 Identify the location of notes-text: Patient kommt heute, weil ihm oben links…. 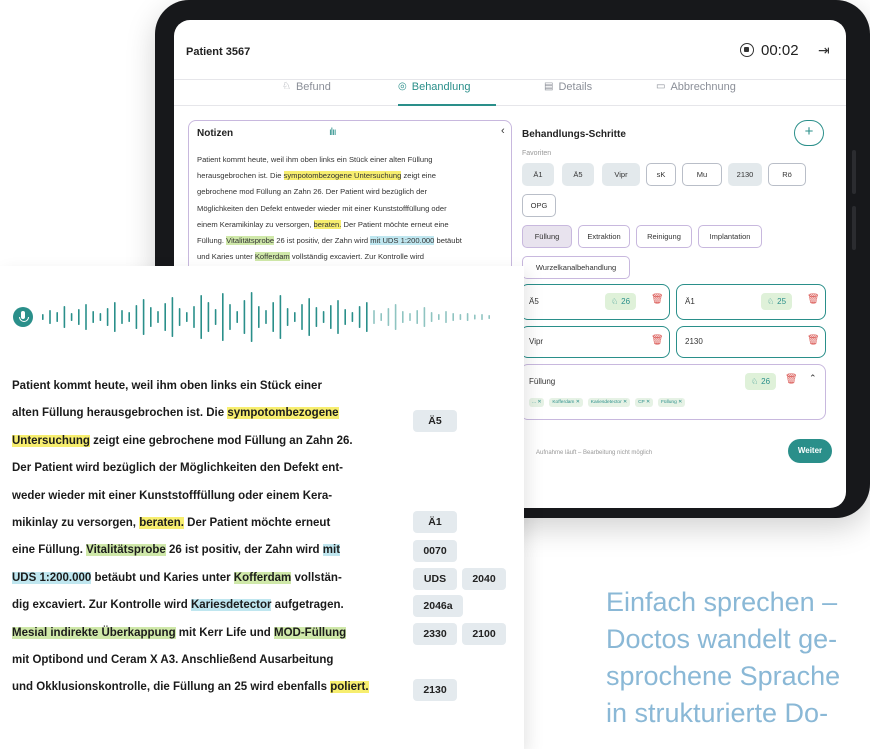
(353, 208).